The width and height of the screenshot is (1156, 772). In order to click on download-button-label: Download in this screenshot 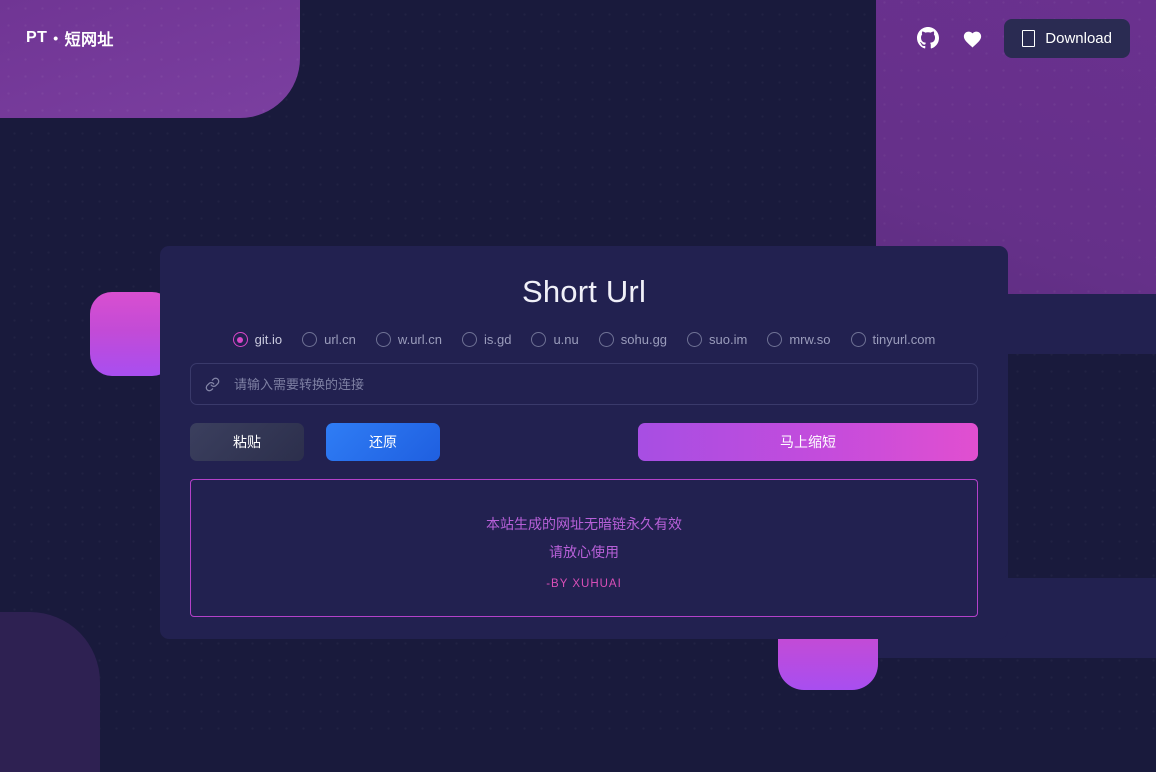, I will do `click(1078, 38)`.